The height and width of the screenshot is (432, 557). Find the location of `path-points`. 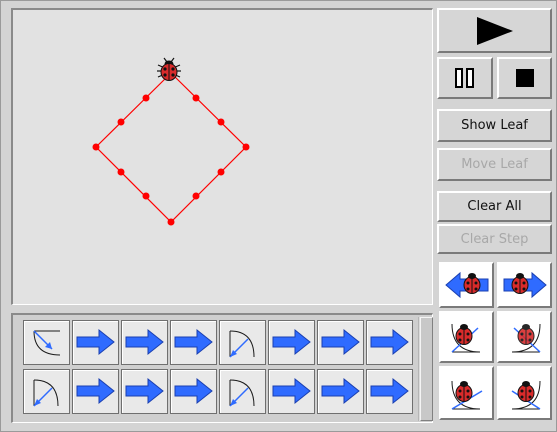

path-points is located at coordinates (171, 160).